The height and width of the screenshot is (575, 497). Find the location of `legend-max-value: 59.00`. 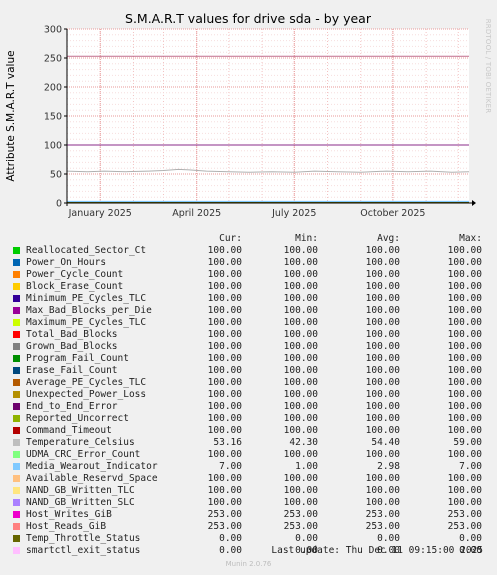

legend-max-value: 59.00 is located at coordinates (467, 442).